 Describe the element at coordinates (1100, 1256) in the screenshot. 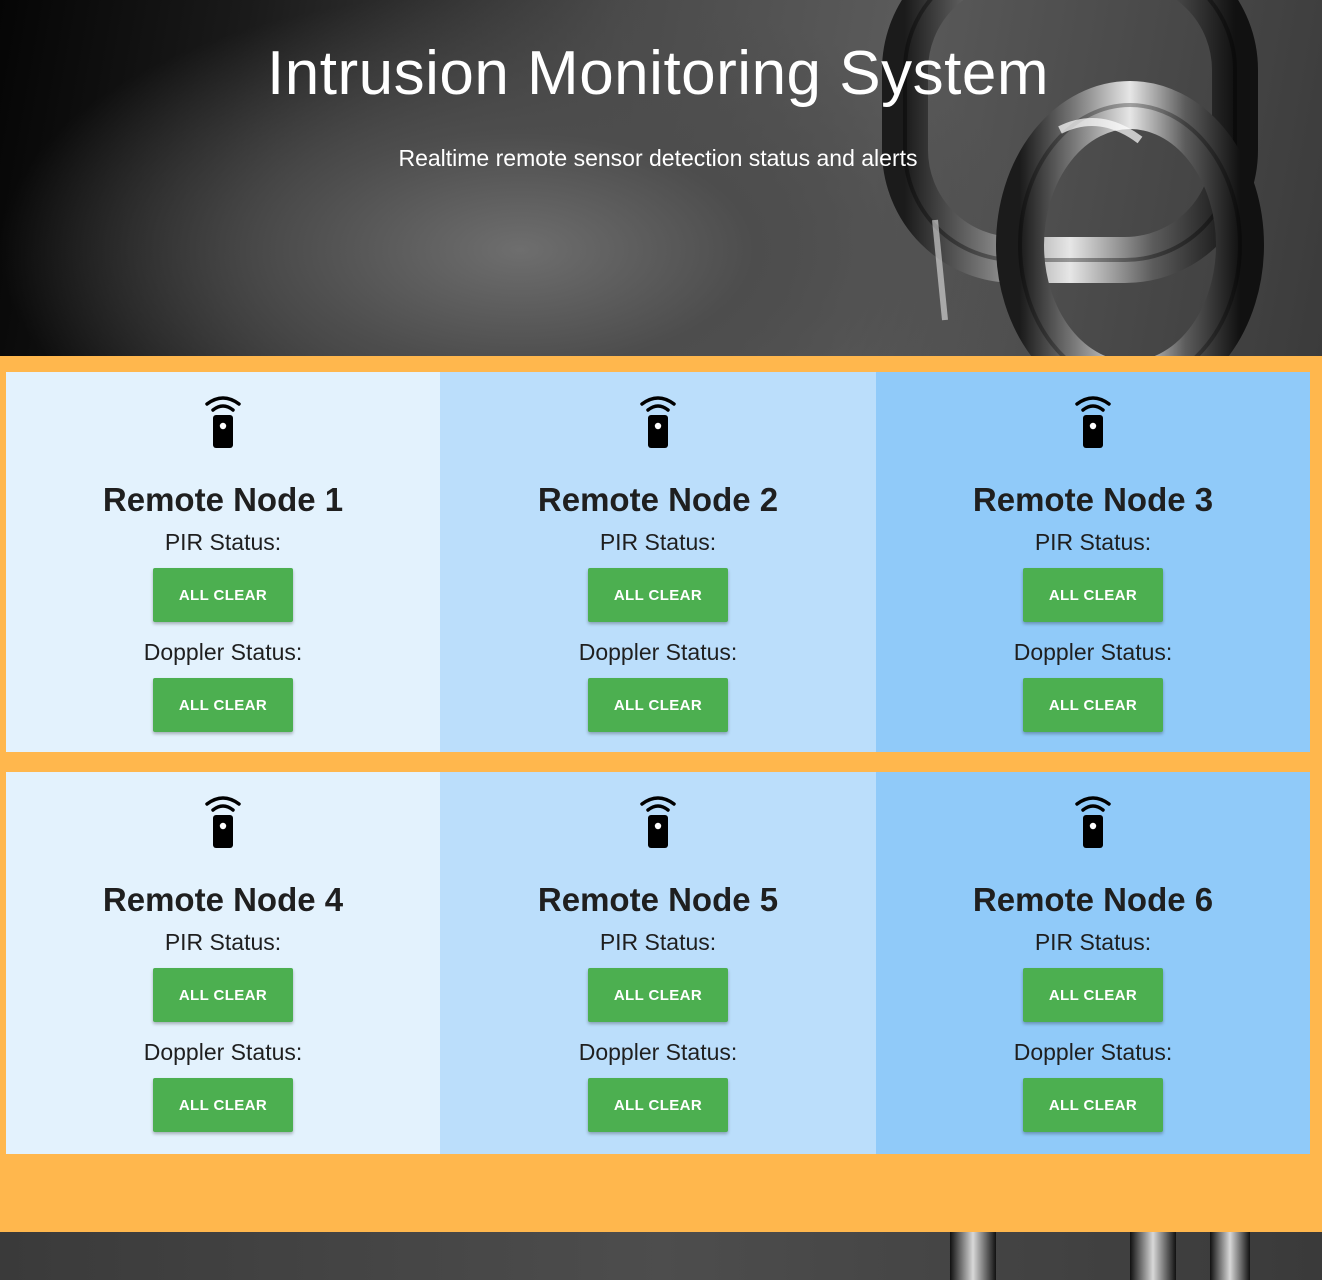

I see `chain-background-image` at that location.